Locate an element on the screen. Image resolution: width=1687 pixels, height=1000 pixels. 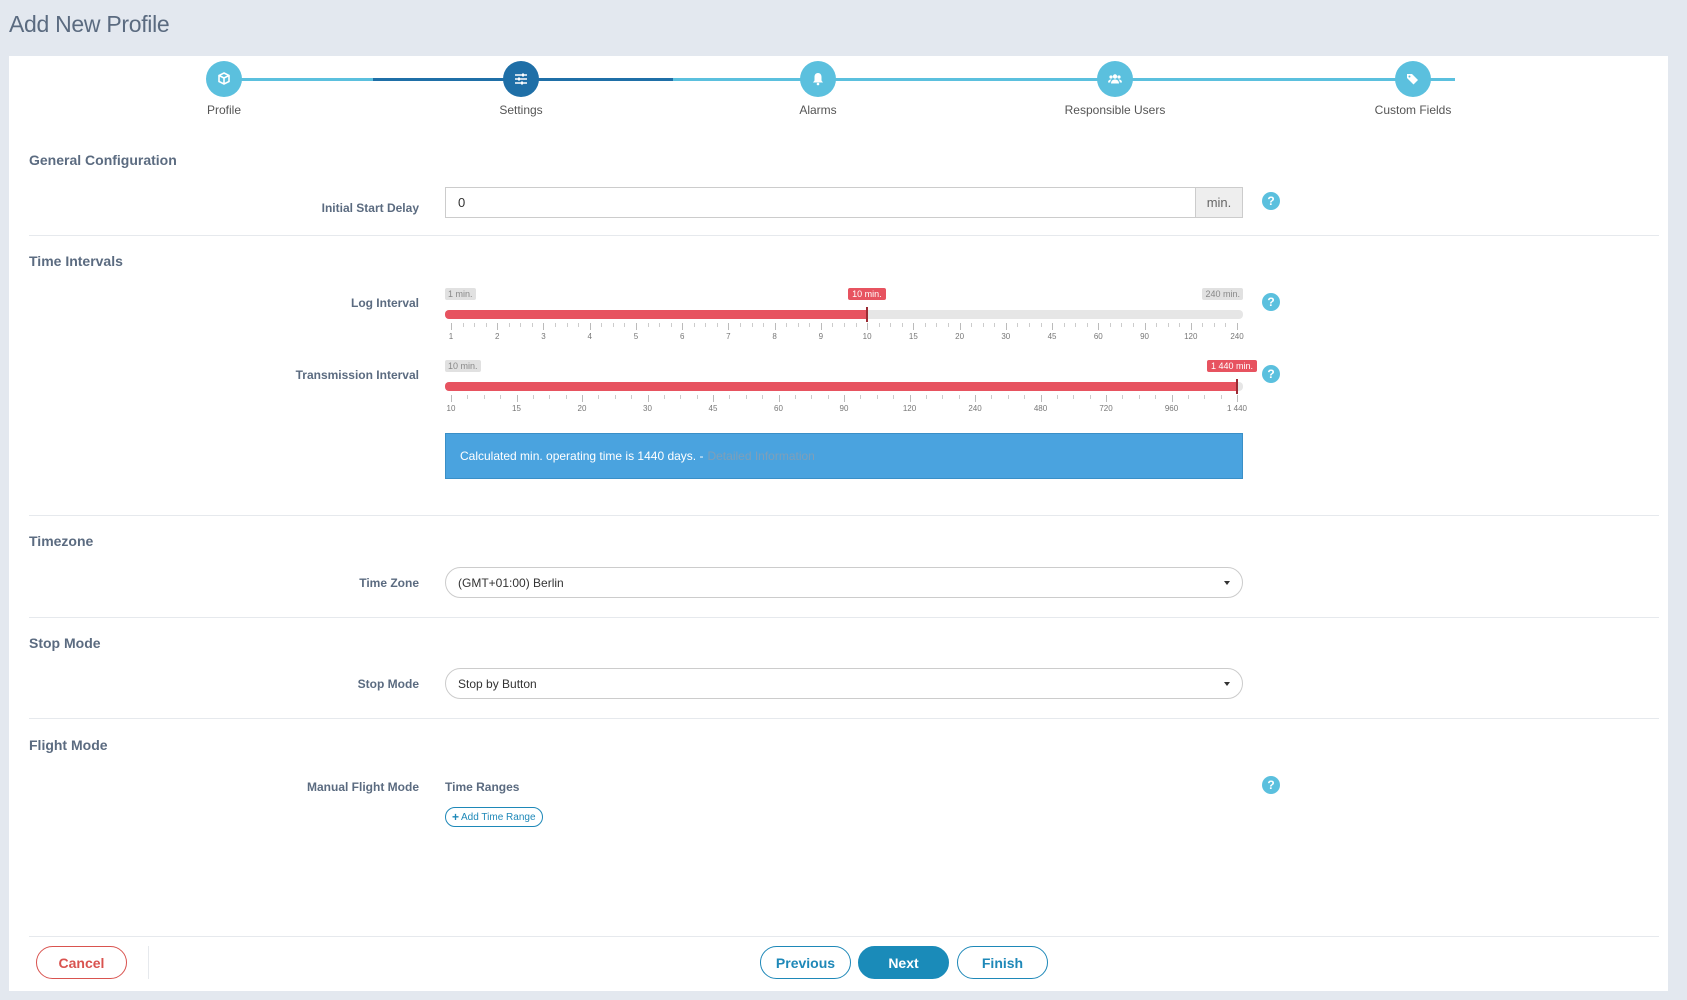
slider-tick-label: 15 is located at coordinates (913, 336).